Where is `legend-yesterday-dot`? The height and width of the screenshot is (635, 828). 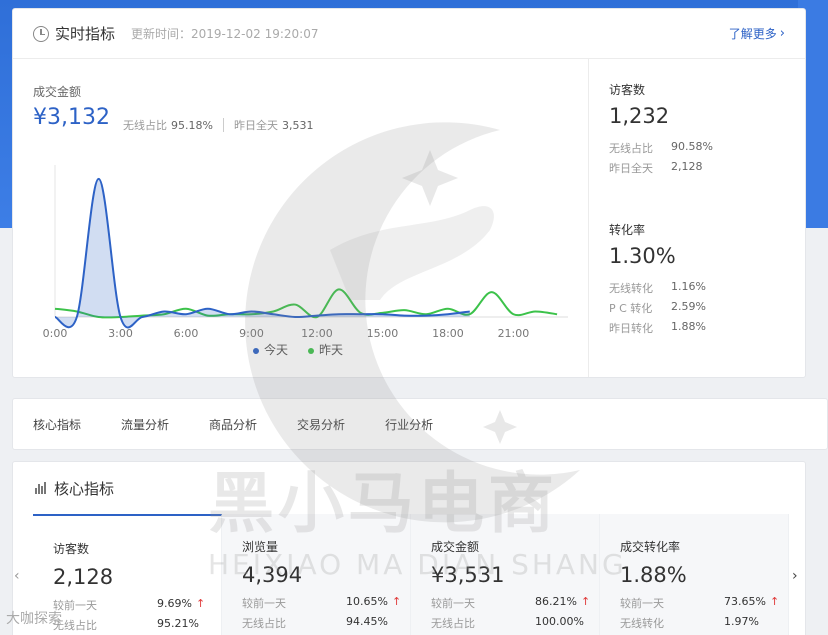 legend-yesterday-dot is located at coordinates (311, 350).